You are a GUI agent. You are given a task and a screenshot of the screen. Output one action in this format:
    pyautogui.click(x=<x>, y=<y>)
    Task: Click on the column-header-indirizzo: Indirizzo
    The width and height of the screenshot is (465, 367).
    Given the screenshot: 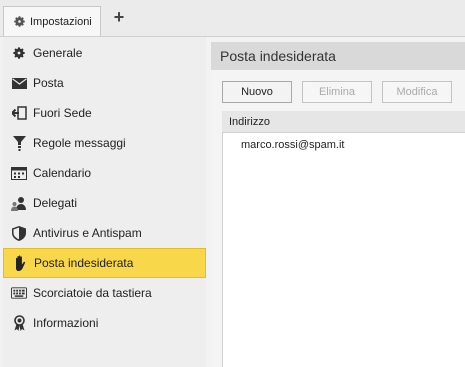 What is the action you would take?
    pyautogui.click(x=343, y=122)
    